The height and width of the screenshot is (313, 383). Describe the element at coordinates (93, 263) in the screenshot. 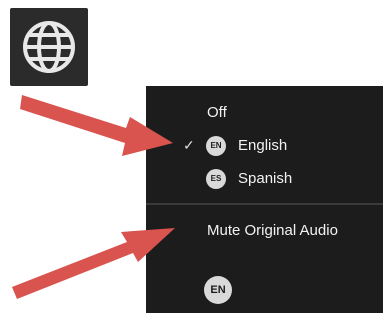

I see `arrow-to-mute` at that location.